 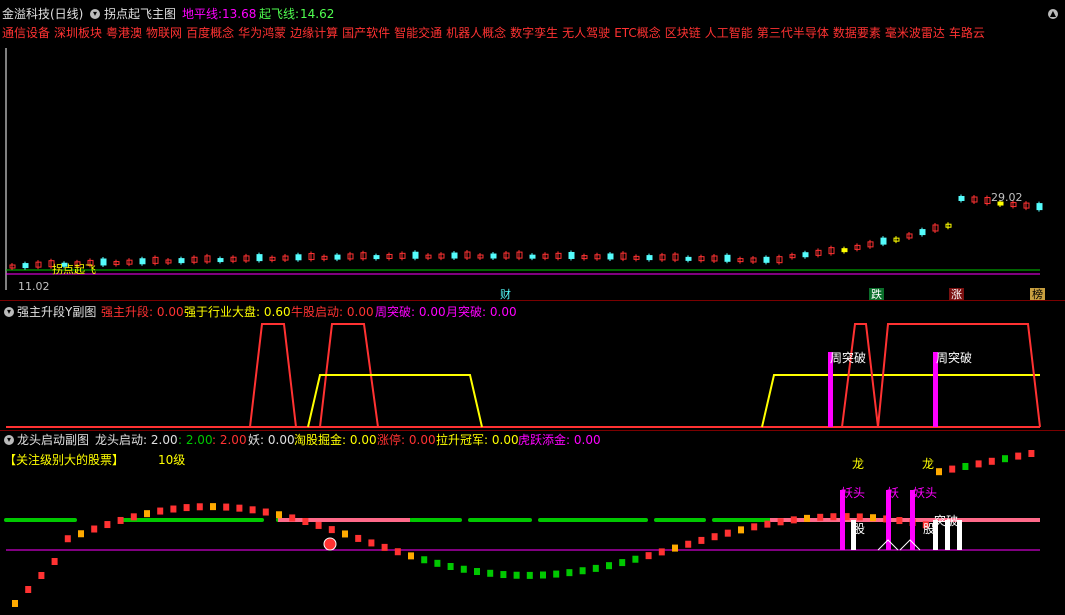 What do you see at coordinates (124, 33) in the screenshot?
I see `sector-tag: 粤港澳` at bounding box center [124, 33].